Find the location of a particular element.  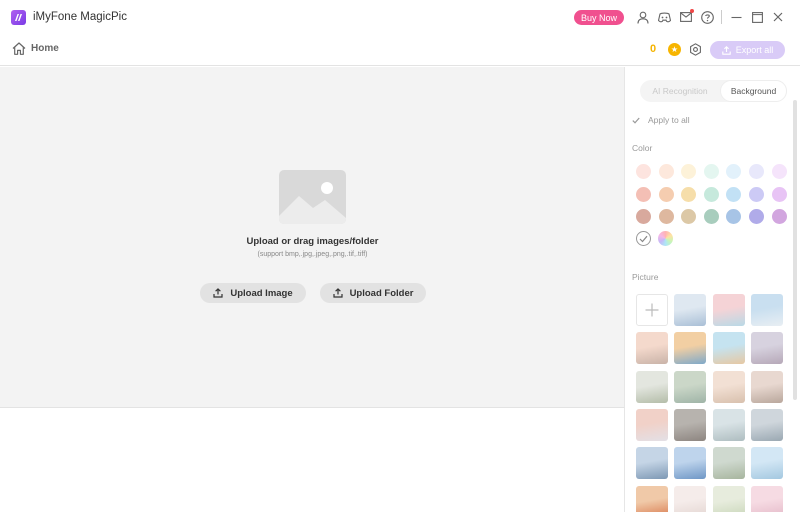

apply-to-all-checkbox: Apply to all is located at coordinates (661, 120).